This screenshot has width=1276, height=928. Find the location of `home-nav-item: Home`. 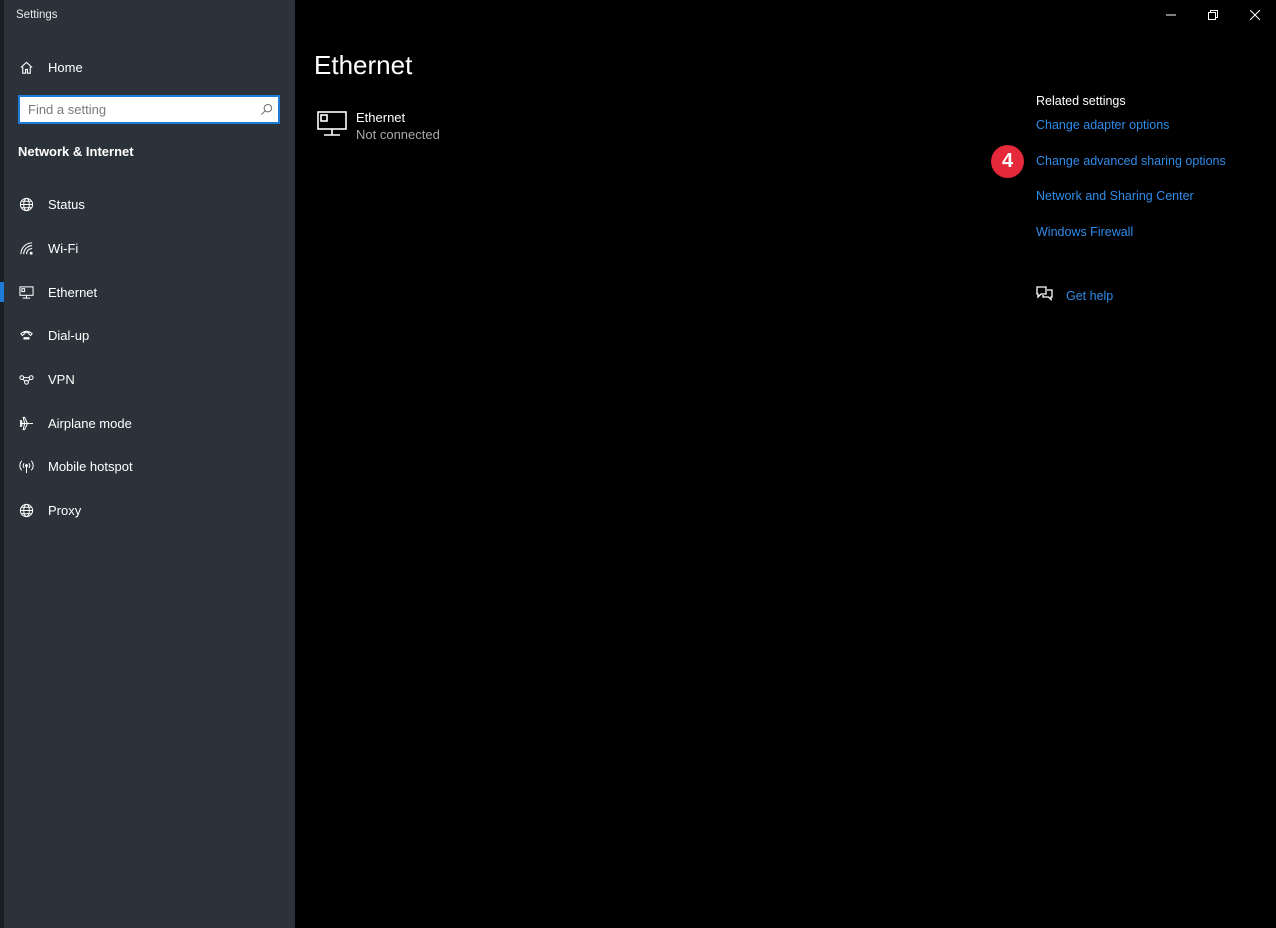

home-nav-item: Home is located at coordinates (50, 67).